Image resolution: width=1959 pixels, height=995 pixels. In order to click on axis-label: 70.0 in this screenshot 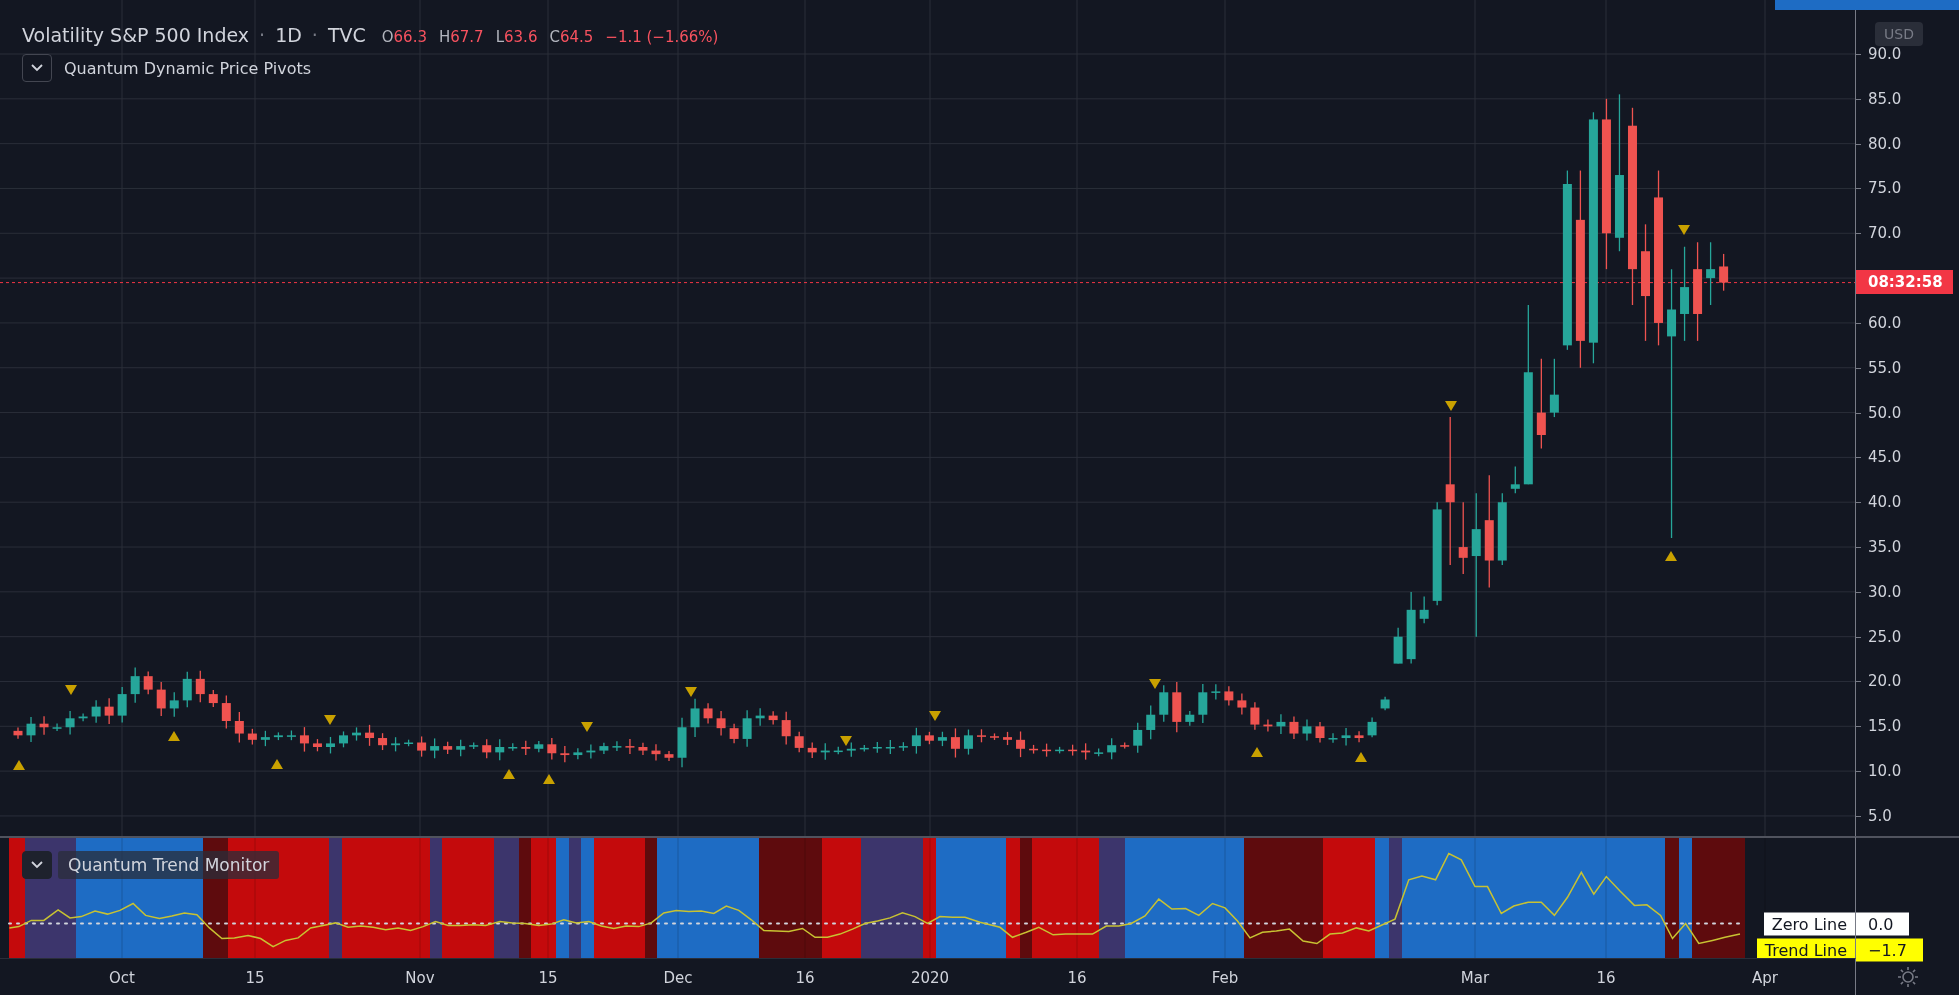, I will do `click(1885, 233)`.